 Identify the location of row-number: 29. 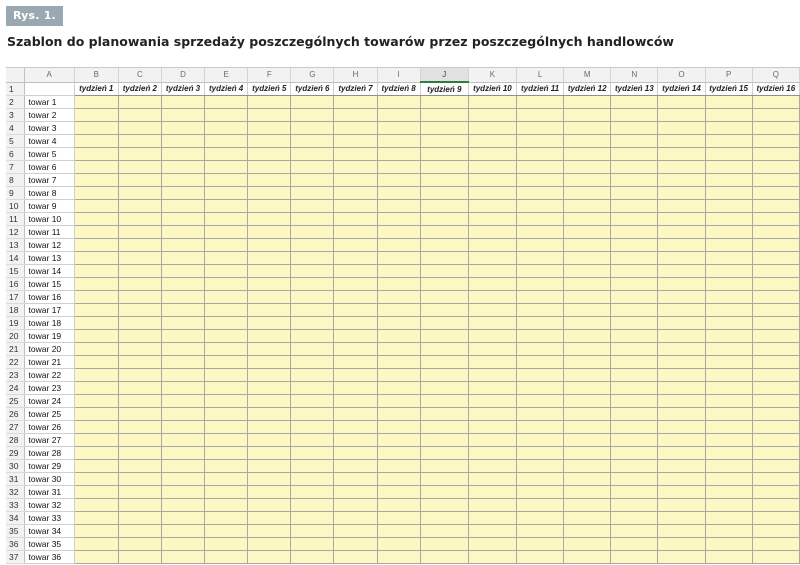
(15, 453).